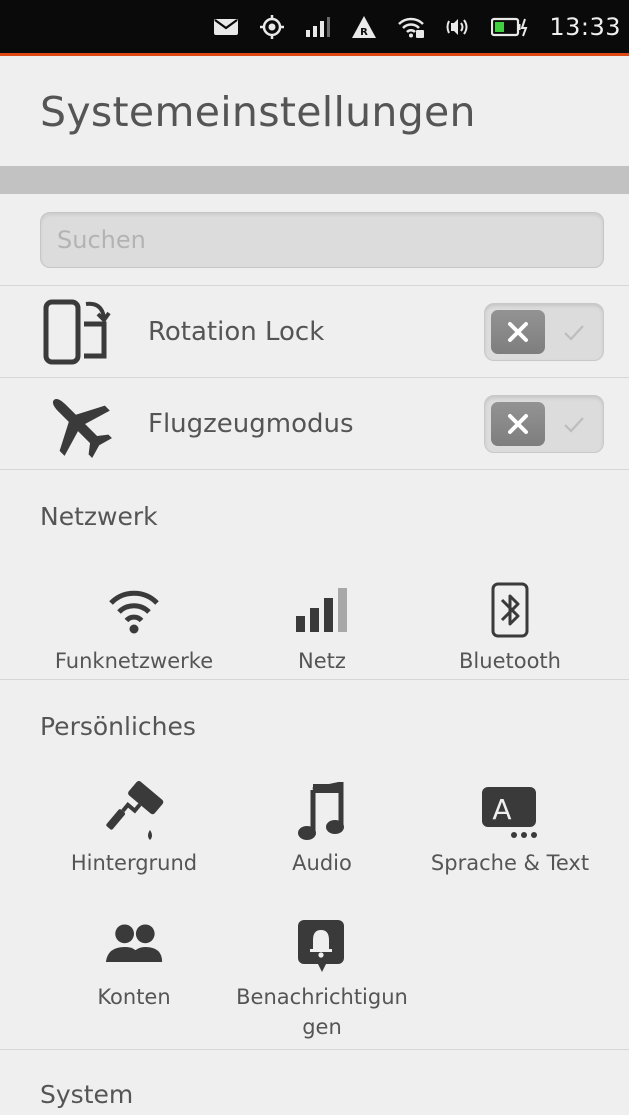 This screenshot has height=1115, width=629. I want to click on grid-item-label: Benachrichtigungen, so click(322, 1012).